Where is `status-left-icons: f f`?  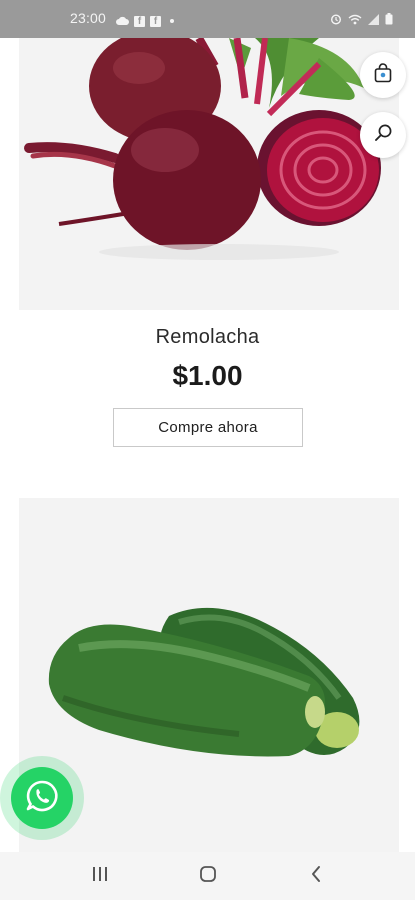
status-left-icons: f f is located at coordinates (145, 21).